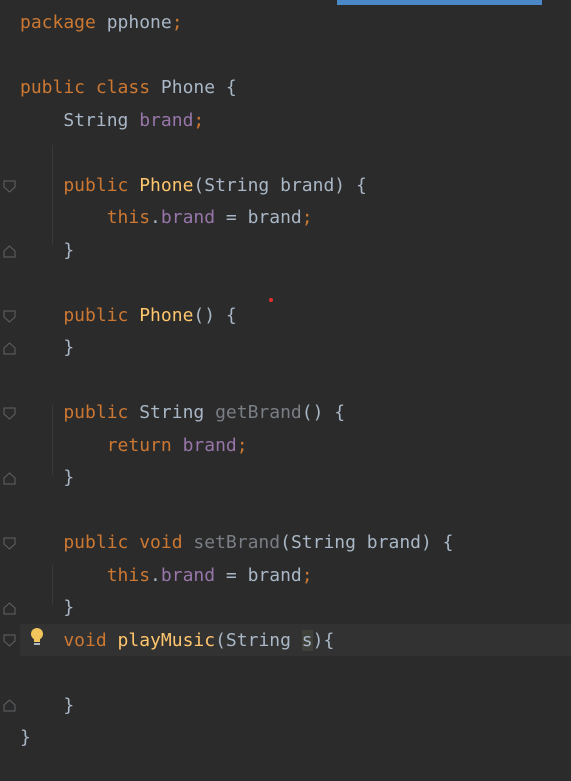 The image size is (571, 781). I want to click on code-line: public String getBrand() {, so click(182, 413).